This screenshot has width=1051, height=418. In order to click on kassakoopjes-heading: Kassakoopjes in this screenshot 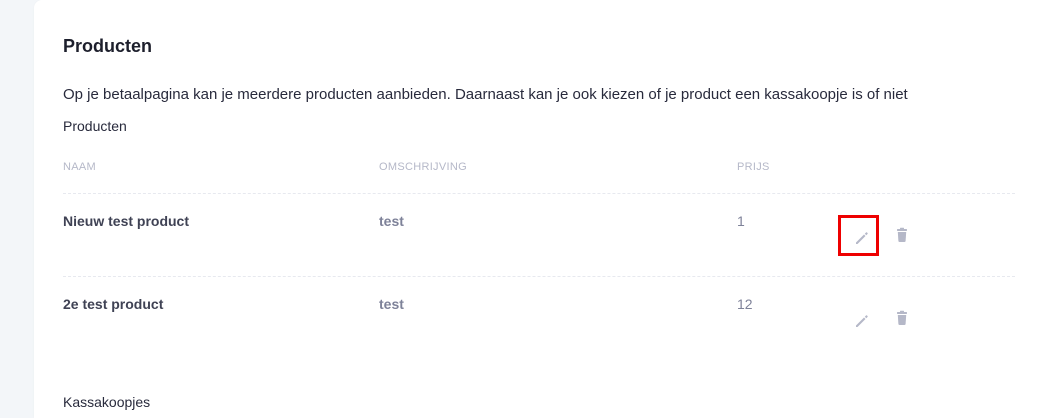, I will do `click(107, 402)`.